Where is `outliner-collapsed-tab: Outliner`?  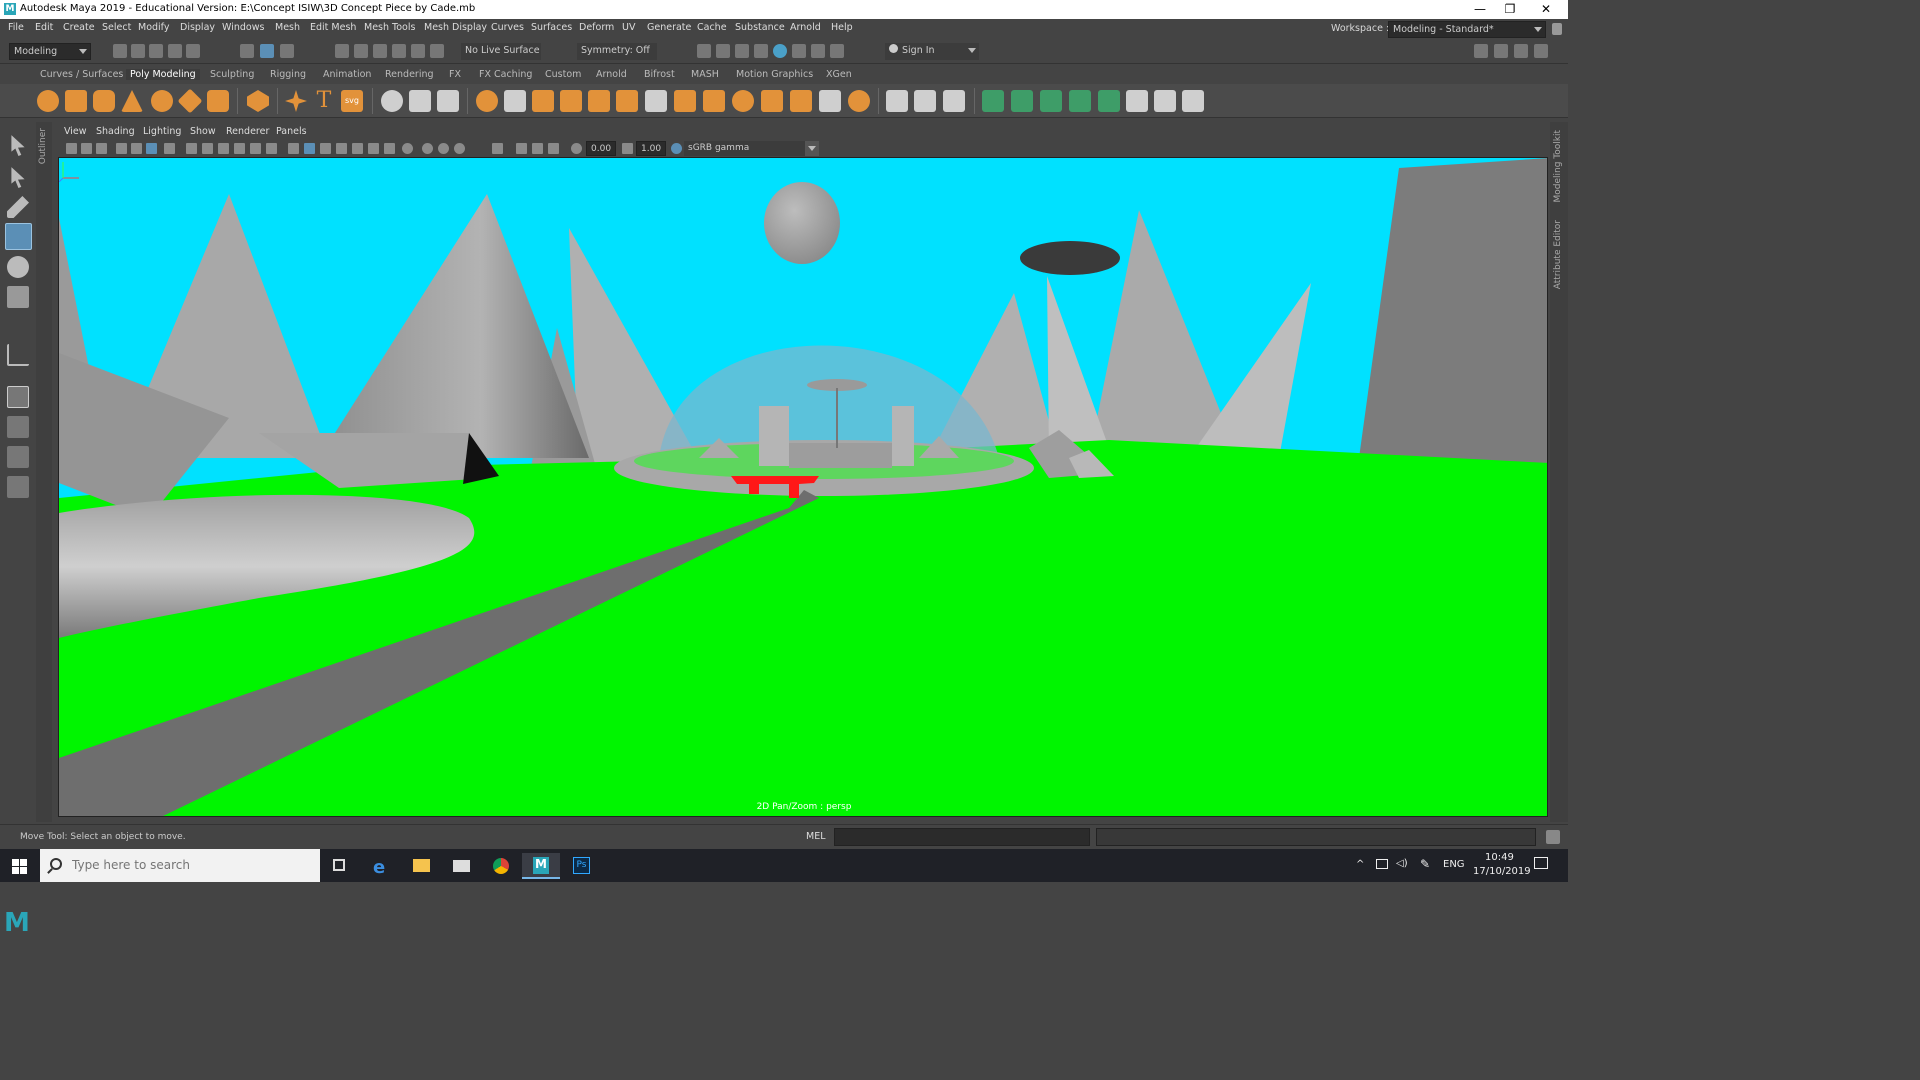
outliner-collapsed-tab: Outliner is located at coordinates (44, 472).